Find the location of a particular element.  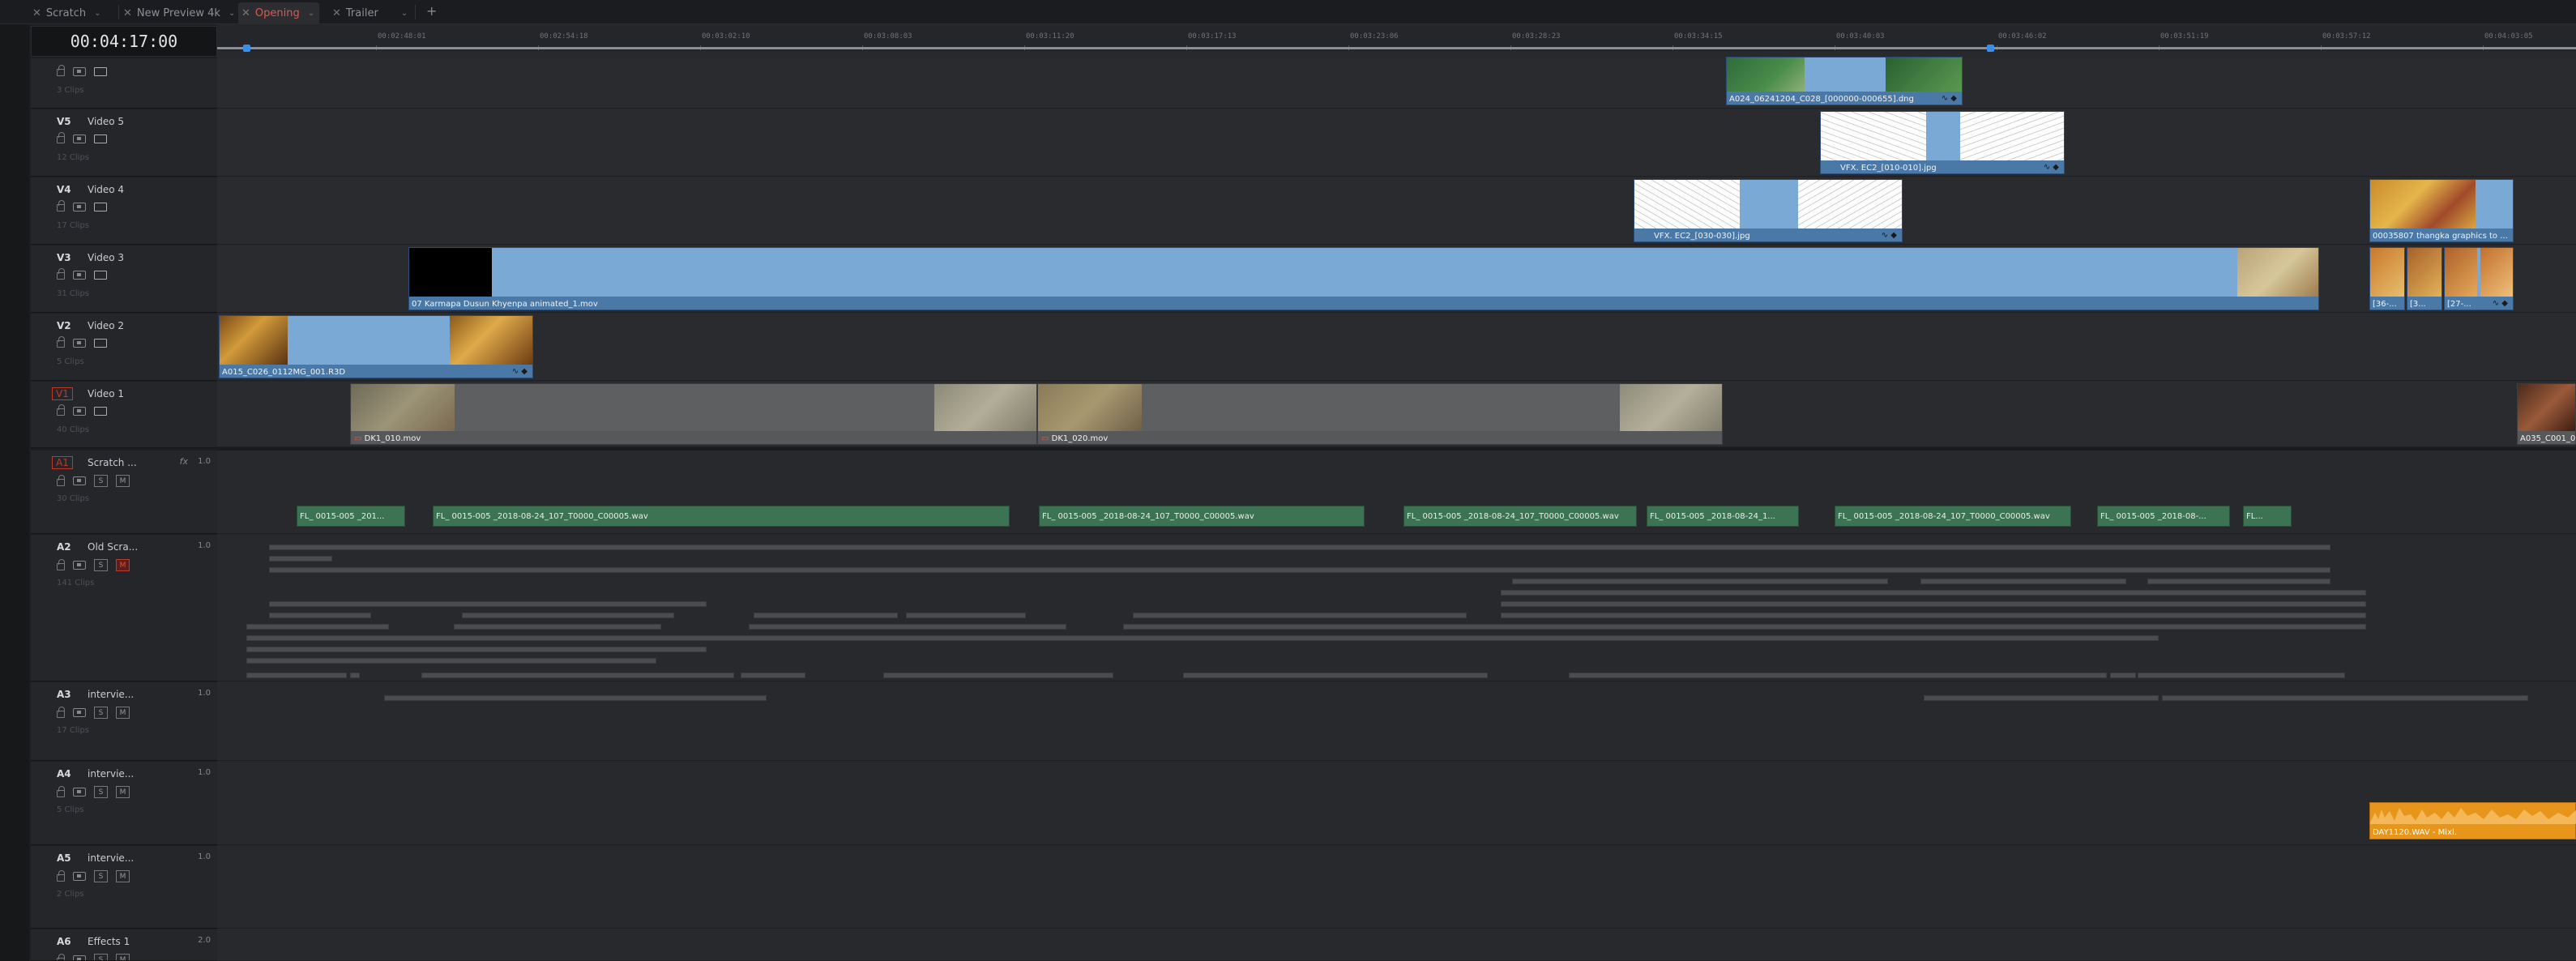

track-name: Effects 1 is located at coordinates (109, 941).